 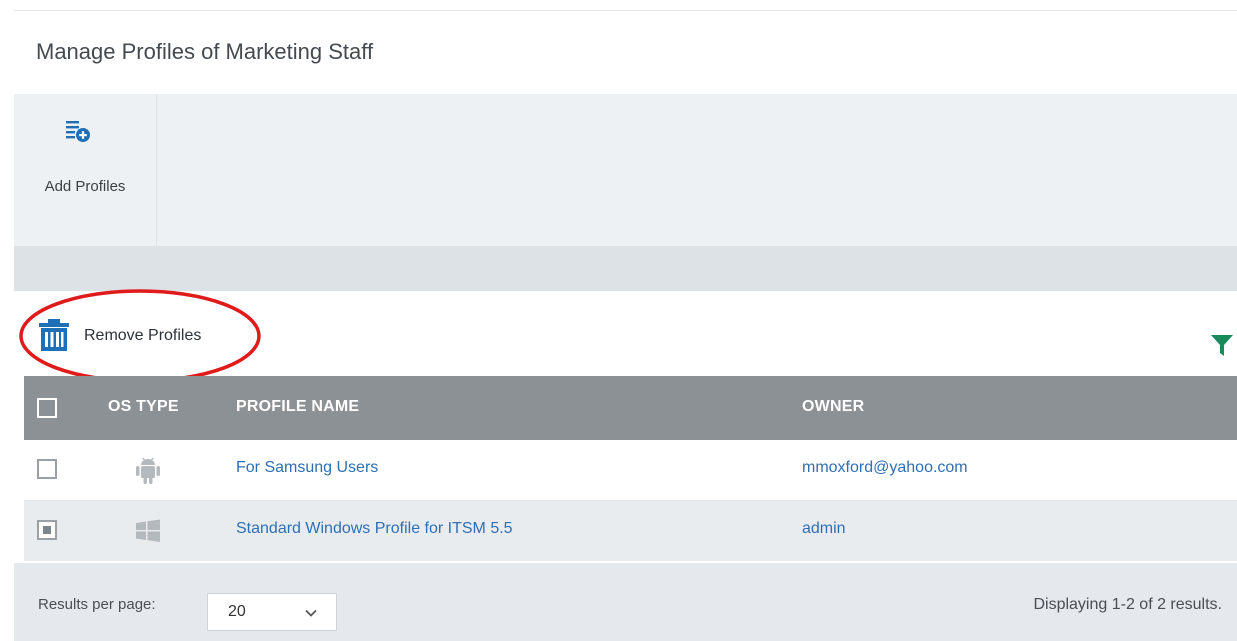 I want to click on results-per-page-label: Results per page:, so click(x=97, y=604).